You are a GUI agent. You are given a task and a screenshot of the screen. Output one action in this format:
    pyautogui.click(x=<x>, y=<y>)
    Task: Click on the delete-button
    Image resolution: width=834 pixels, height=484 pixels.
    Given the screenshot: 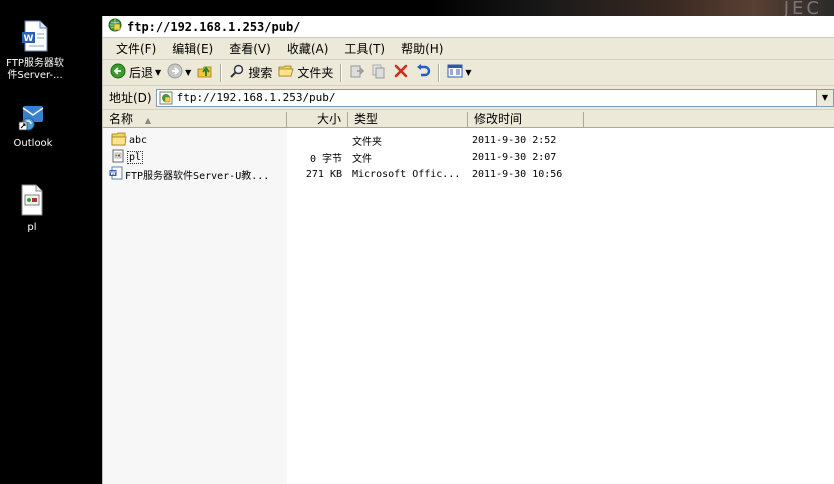 What is the action you would take?
    pyautogui.click(x=401, y=73)
    